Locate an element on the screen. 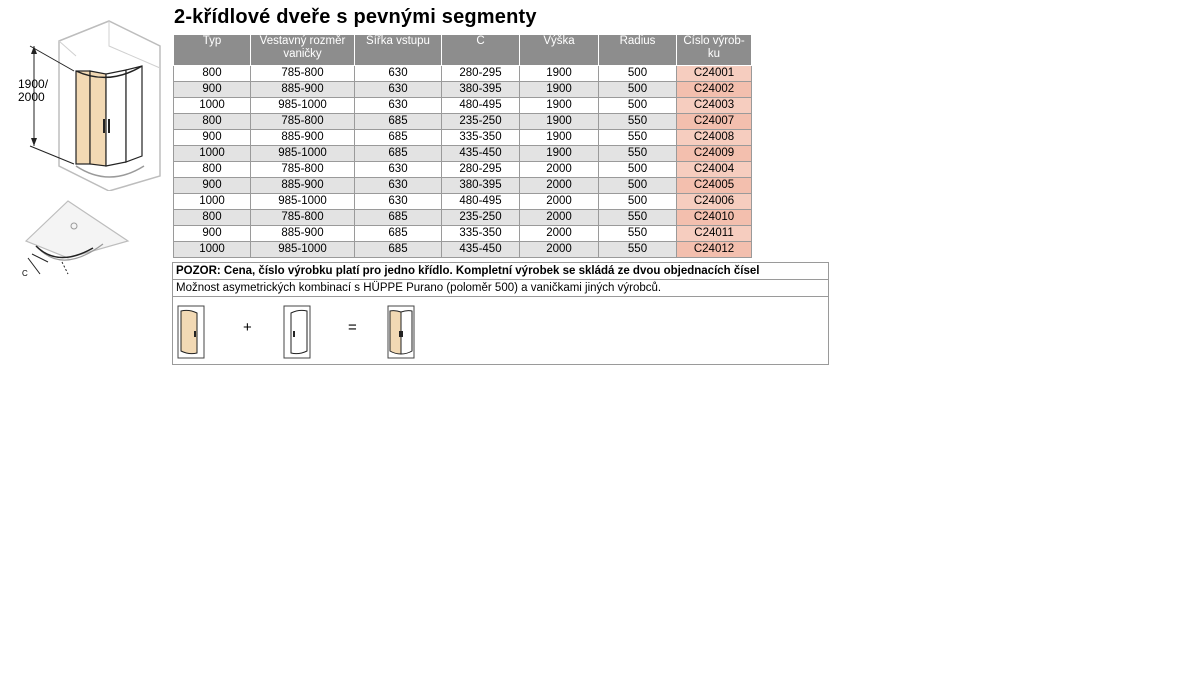 The height and width of the screenshot is (675, 1200). product-code-cell: C24006 is located at coordinates (714, 201).